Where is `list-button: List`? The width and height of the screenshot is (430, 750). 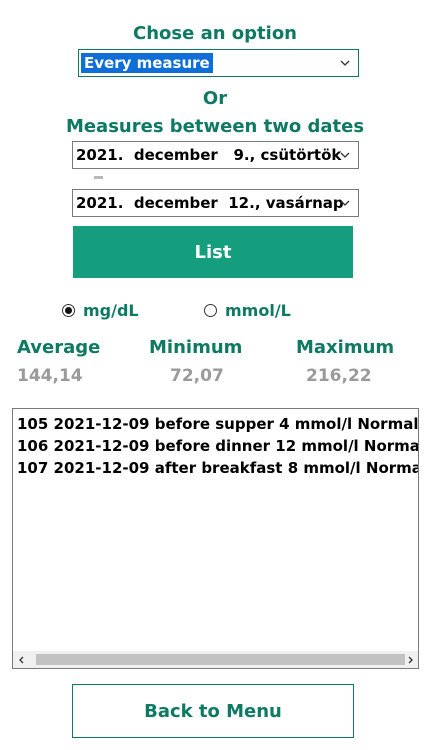 list-button: List is located at coordinates (213, 252).